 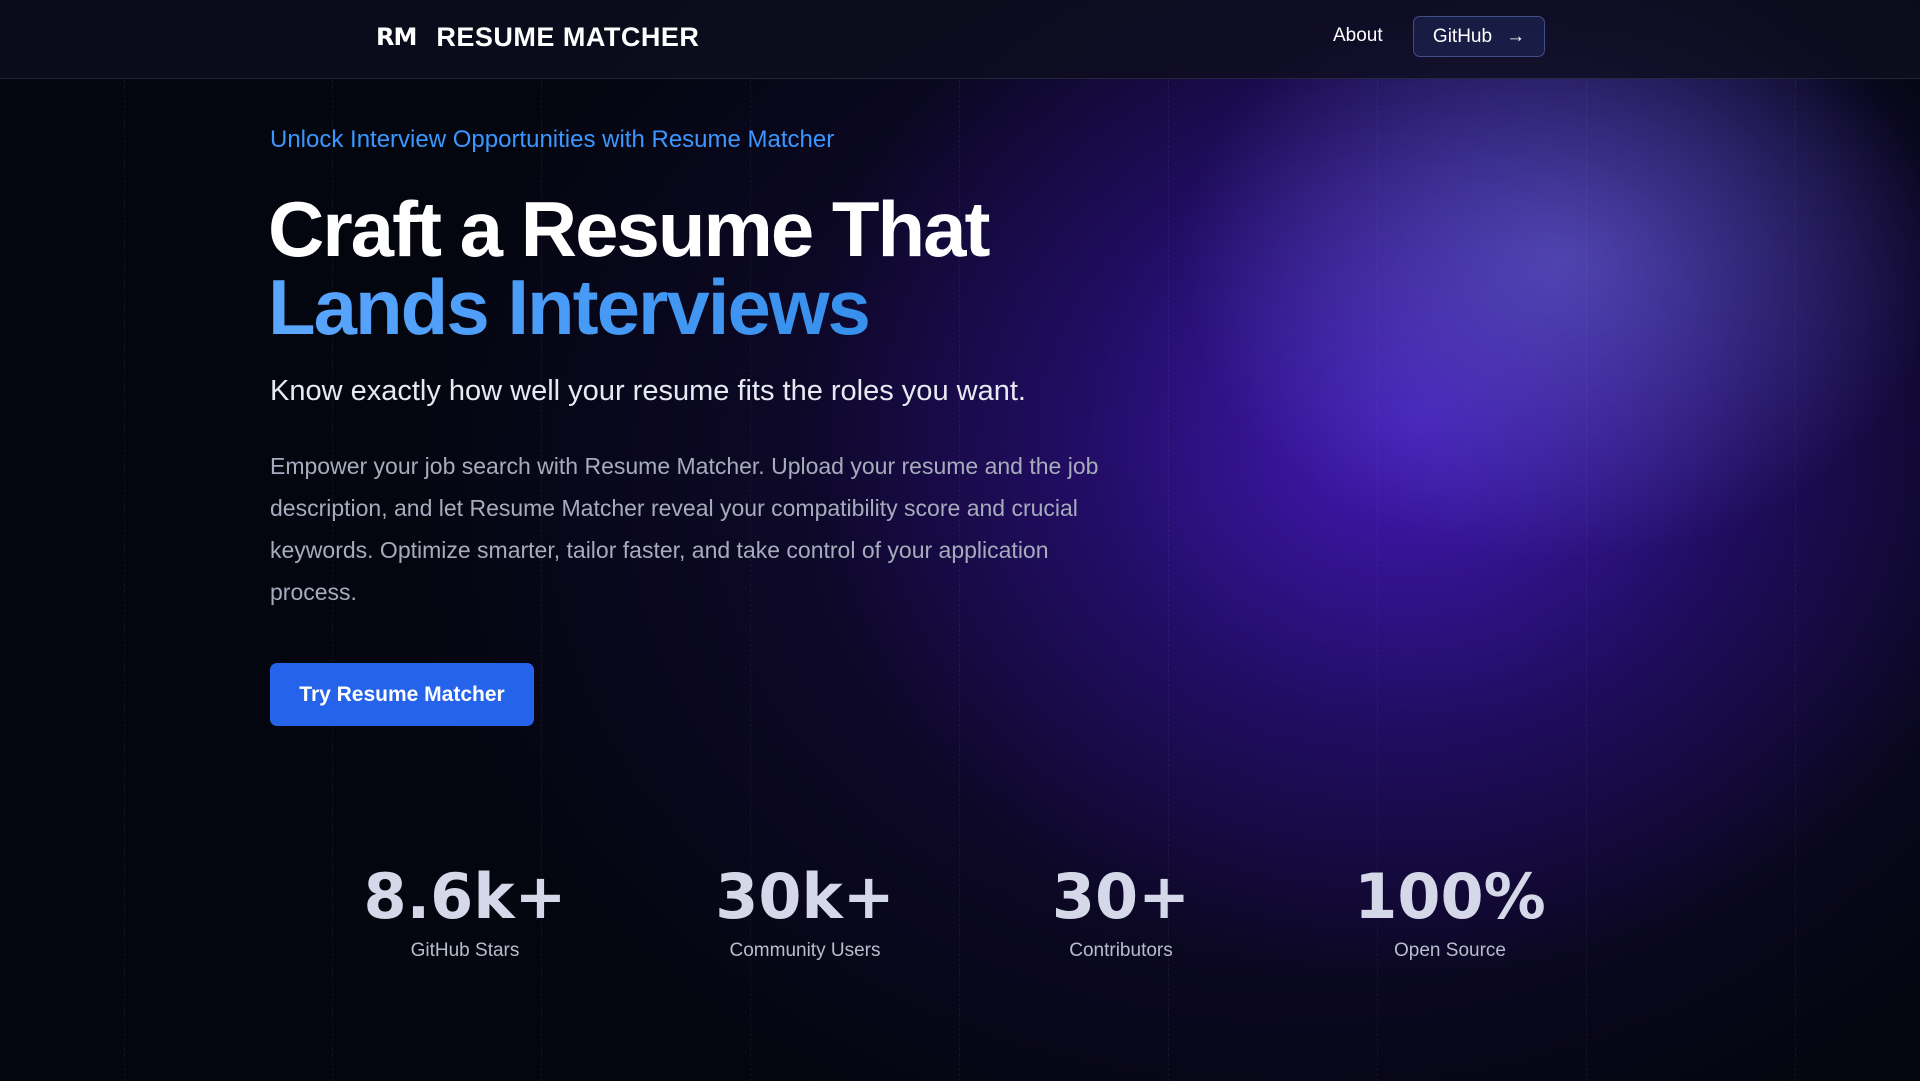 I want to click on stat-value: 30+, so click(x=1121, y=896).